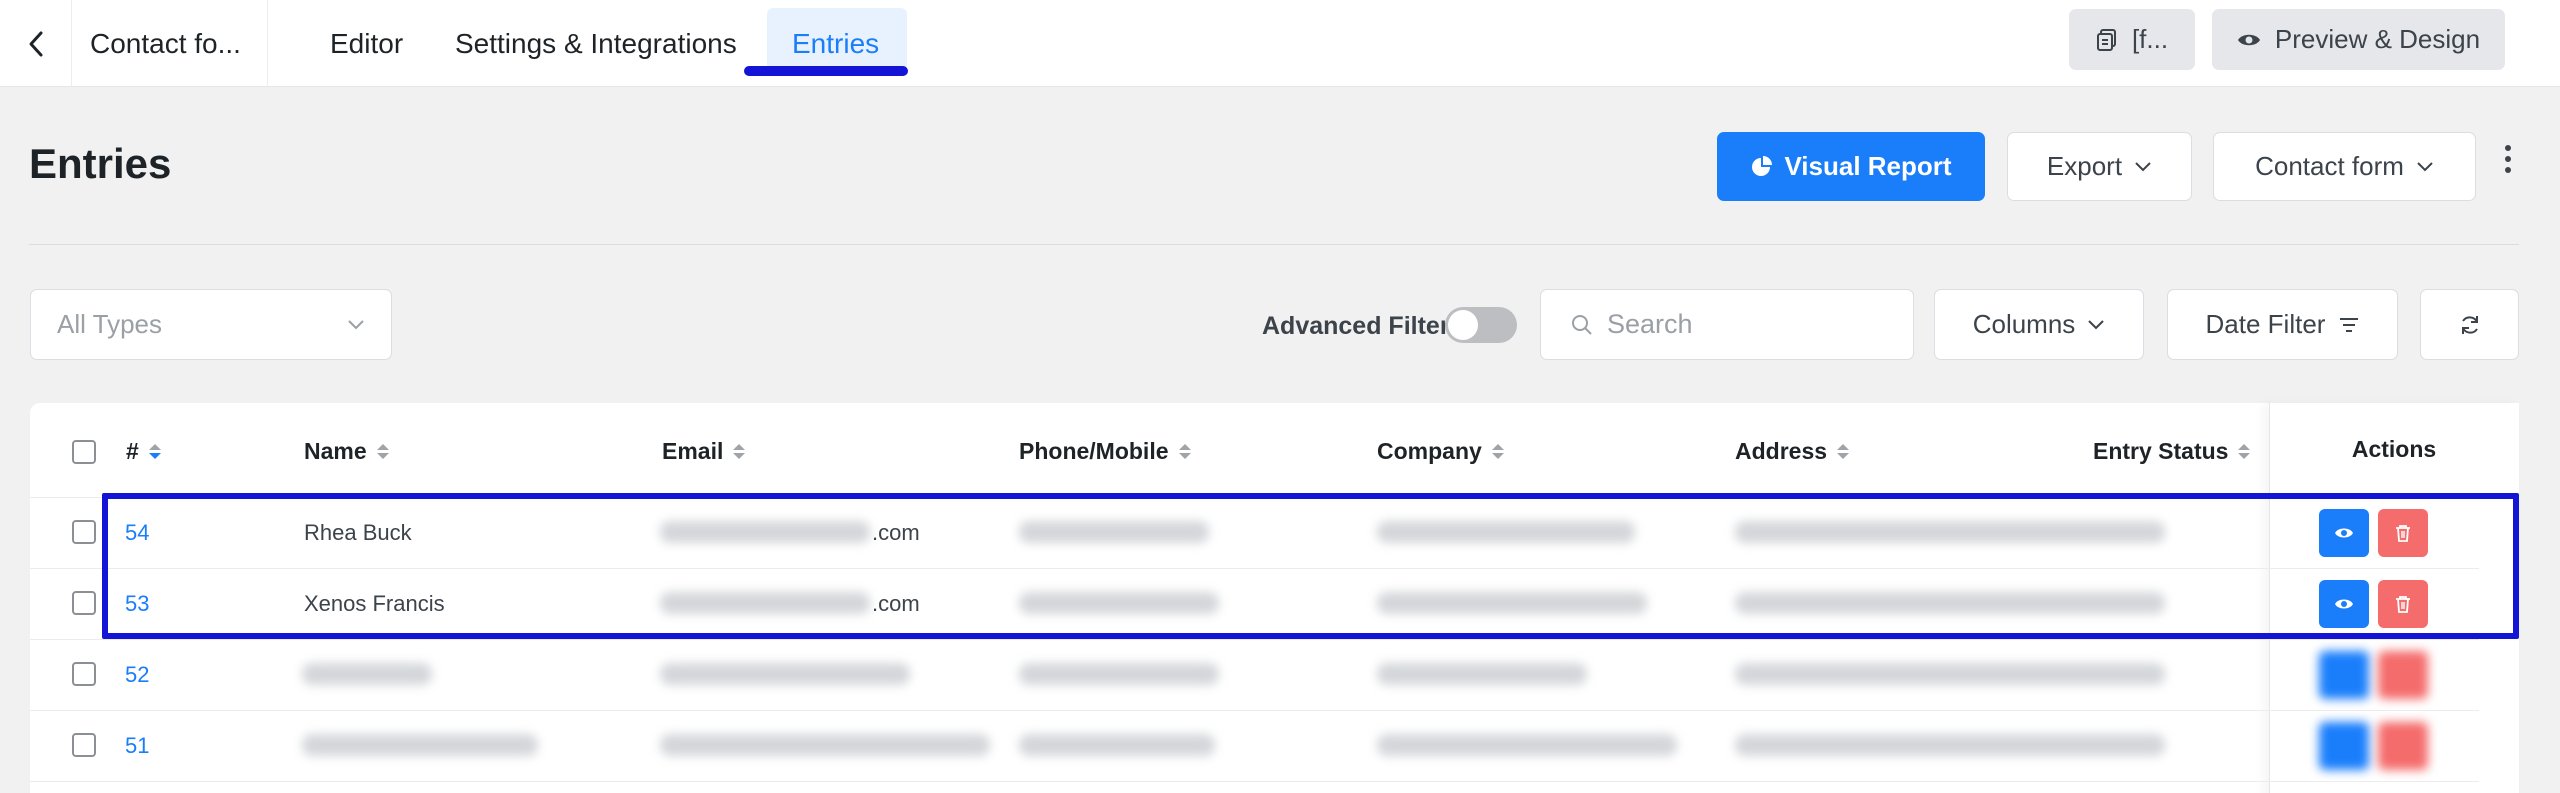  I want to click on column-header-email: Email, so click(704, 451).